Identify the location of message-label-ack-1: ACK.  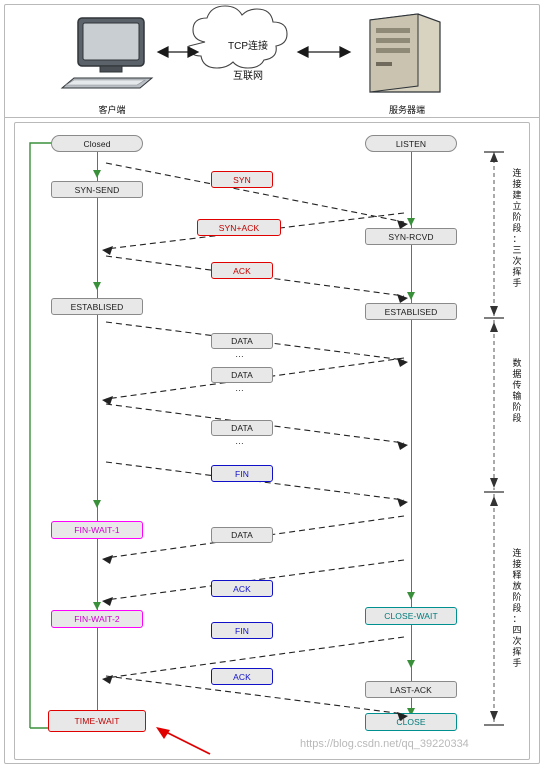
(242, 270).